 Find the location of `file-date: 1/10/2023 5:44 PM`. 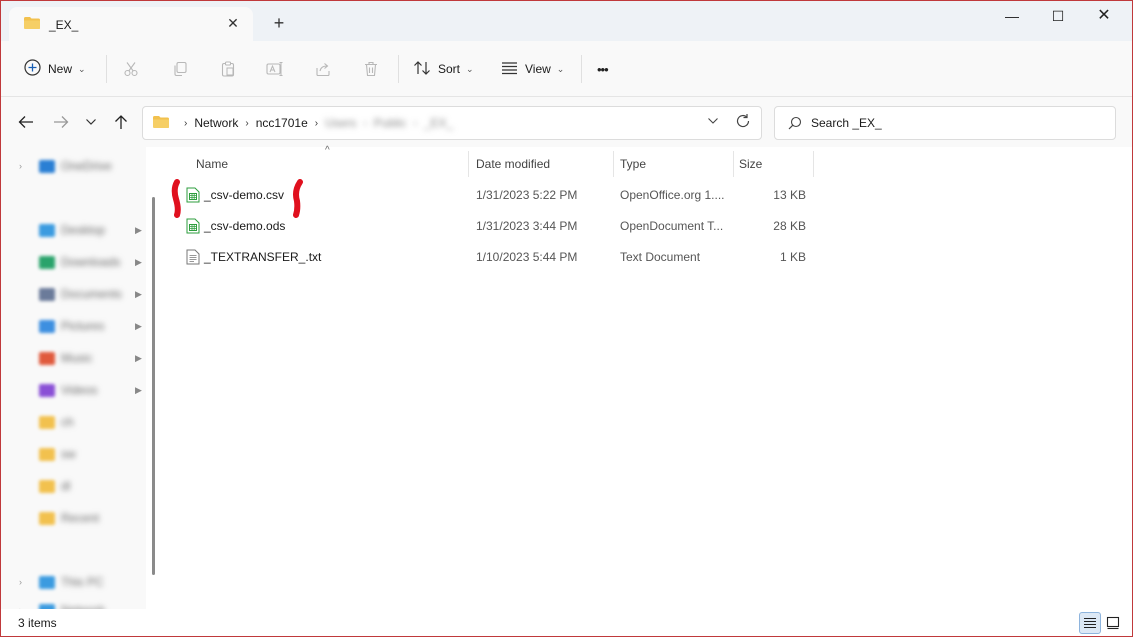

file-date: 1/10/2023 5:44 PM is located at coordinates (527, 257).